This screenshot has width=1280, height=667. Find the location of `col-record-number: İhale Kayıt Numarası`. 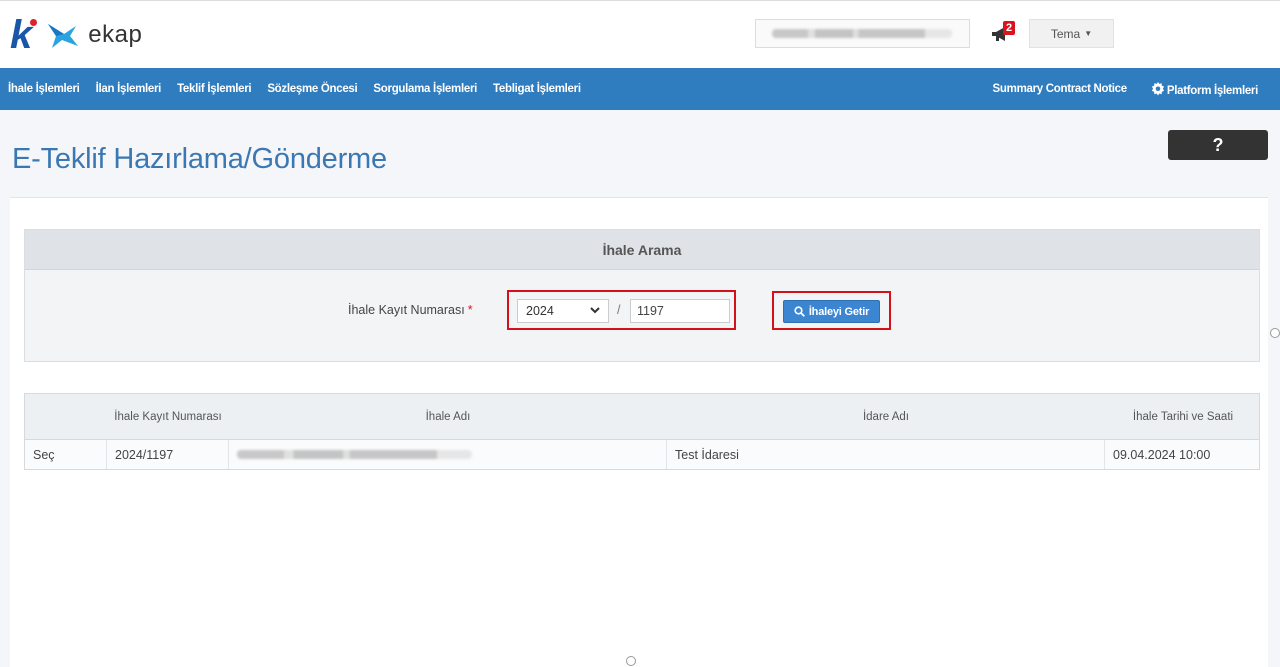

col-record-number: İhale Kayıt Numarası is located at coordinates (168, 417).